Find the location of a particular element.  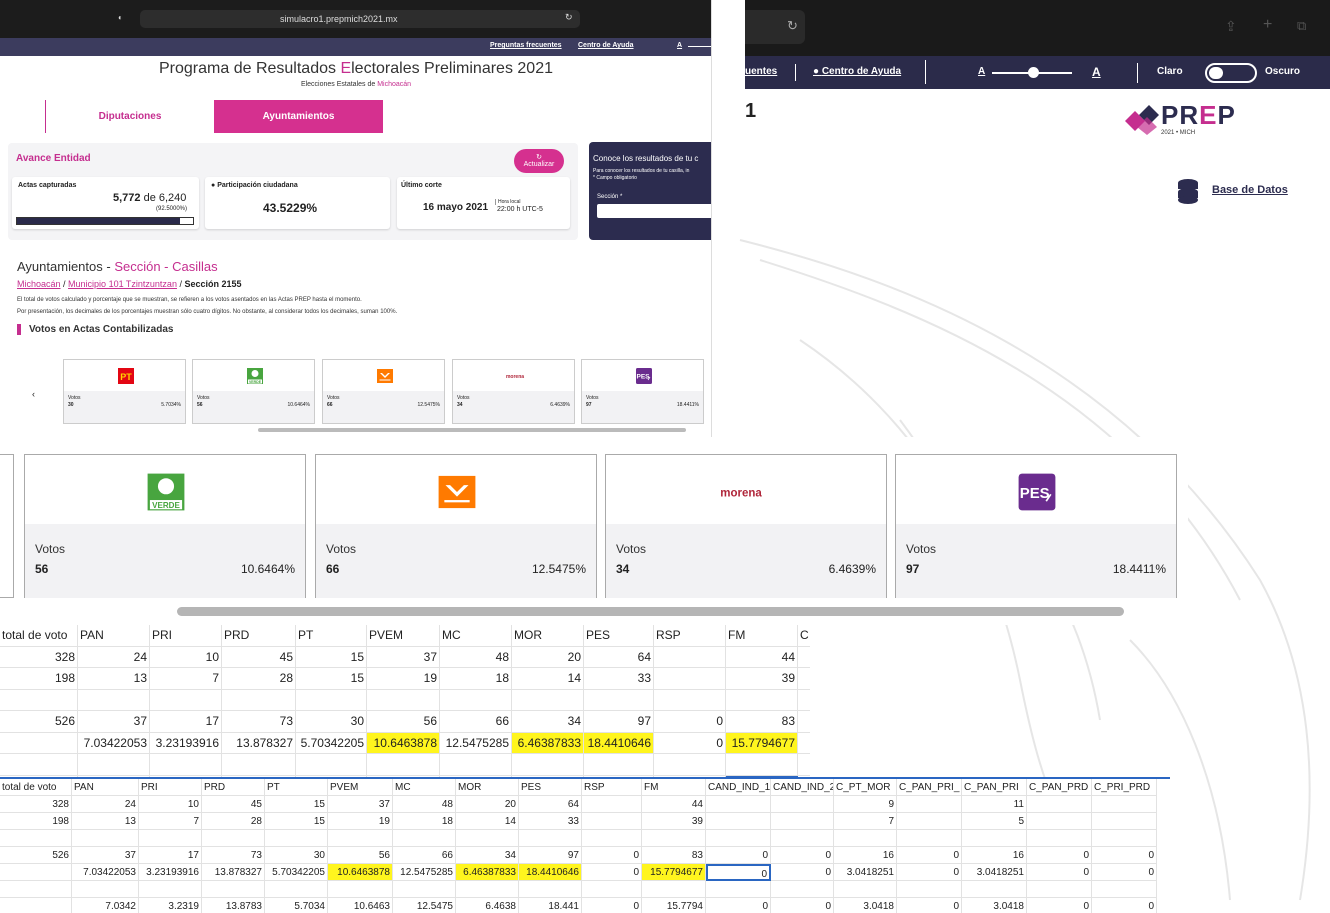

sheet-cell: C_PT_MOR is located at coordinates (865, 787).